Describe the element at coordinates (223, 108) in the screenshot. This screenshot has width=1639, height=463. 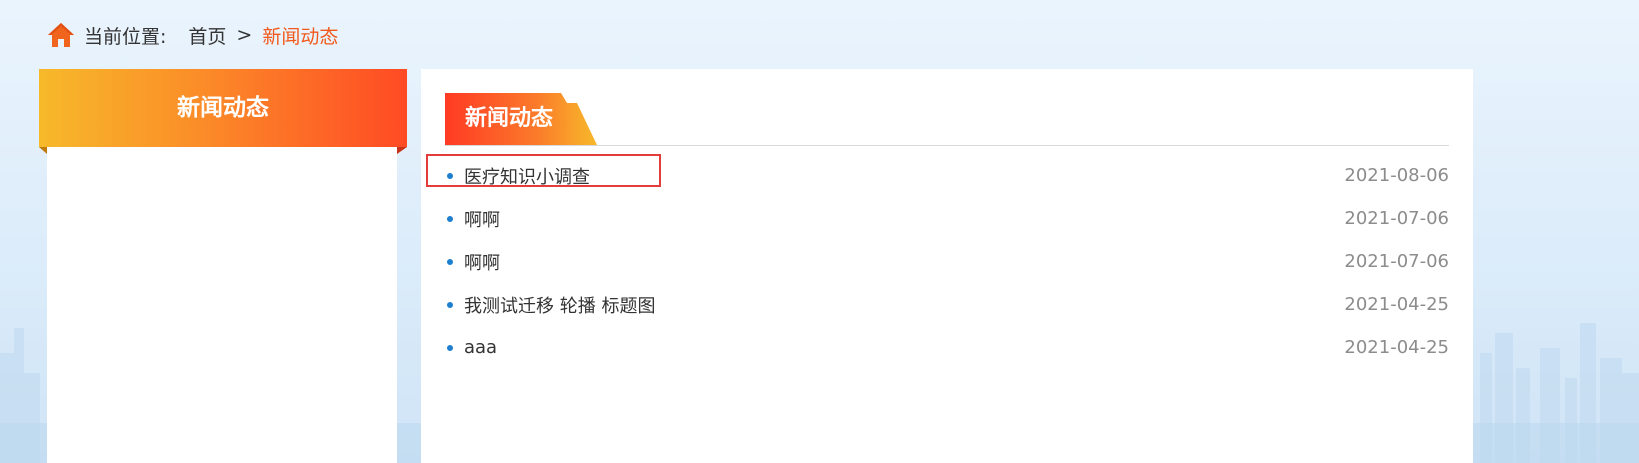
I see `sidebar-title: 新闻动态` at that location.